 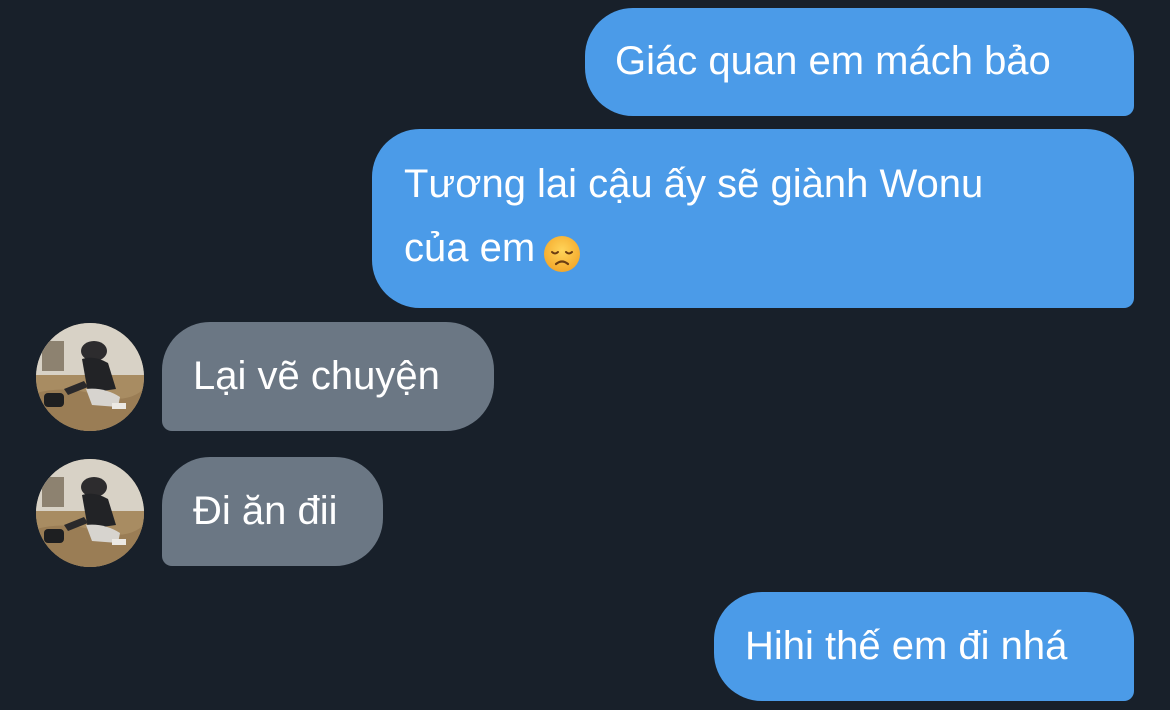 What do you see at coordinates (694, 184) in the screenshot?
I see `message-text: Tương lai cậu ấy sẽ giành Wonu` at bounding box center [694, 184].